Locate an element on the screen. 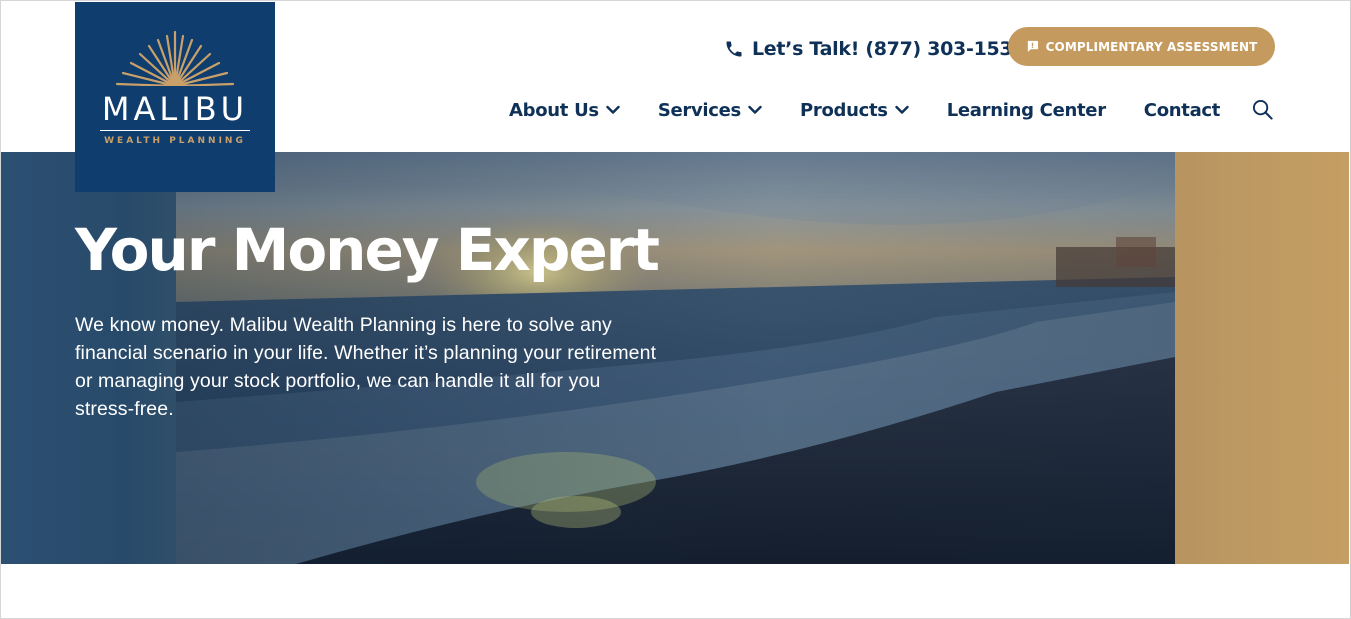  search-icon is located at coordinates (1262, 109).